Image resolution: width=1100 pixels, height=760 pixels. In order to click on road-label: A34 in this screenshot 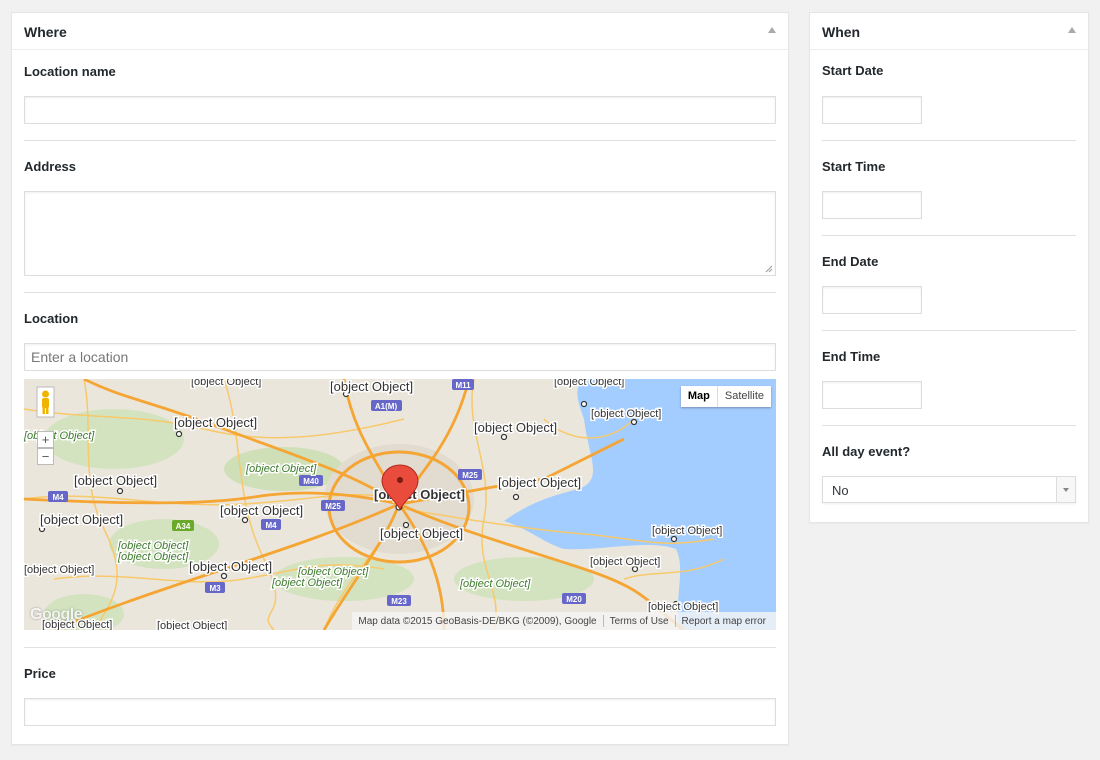, I will do `click(183, 526)`.